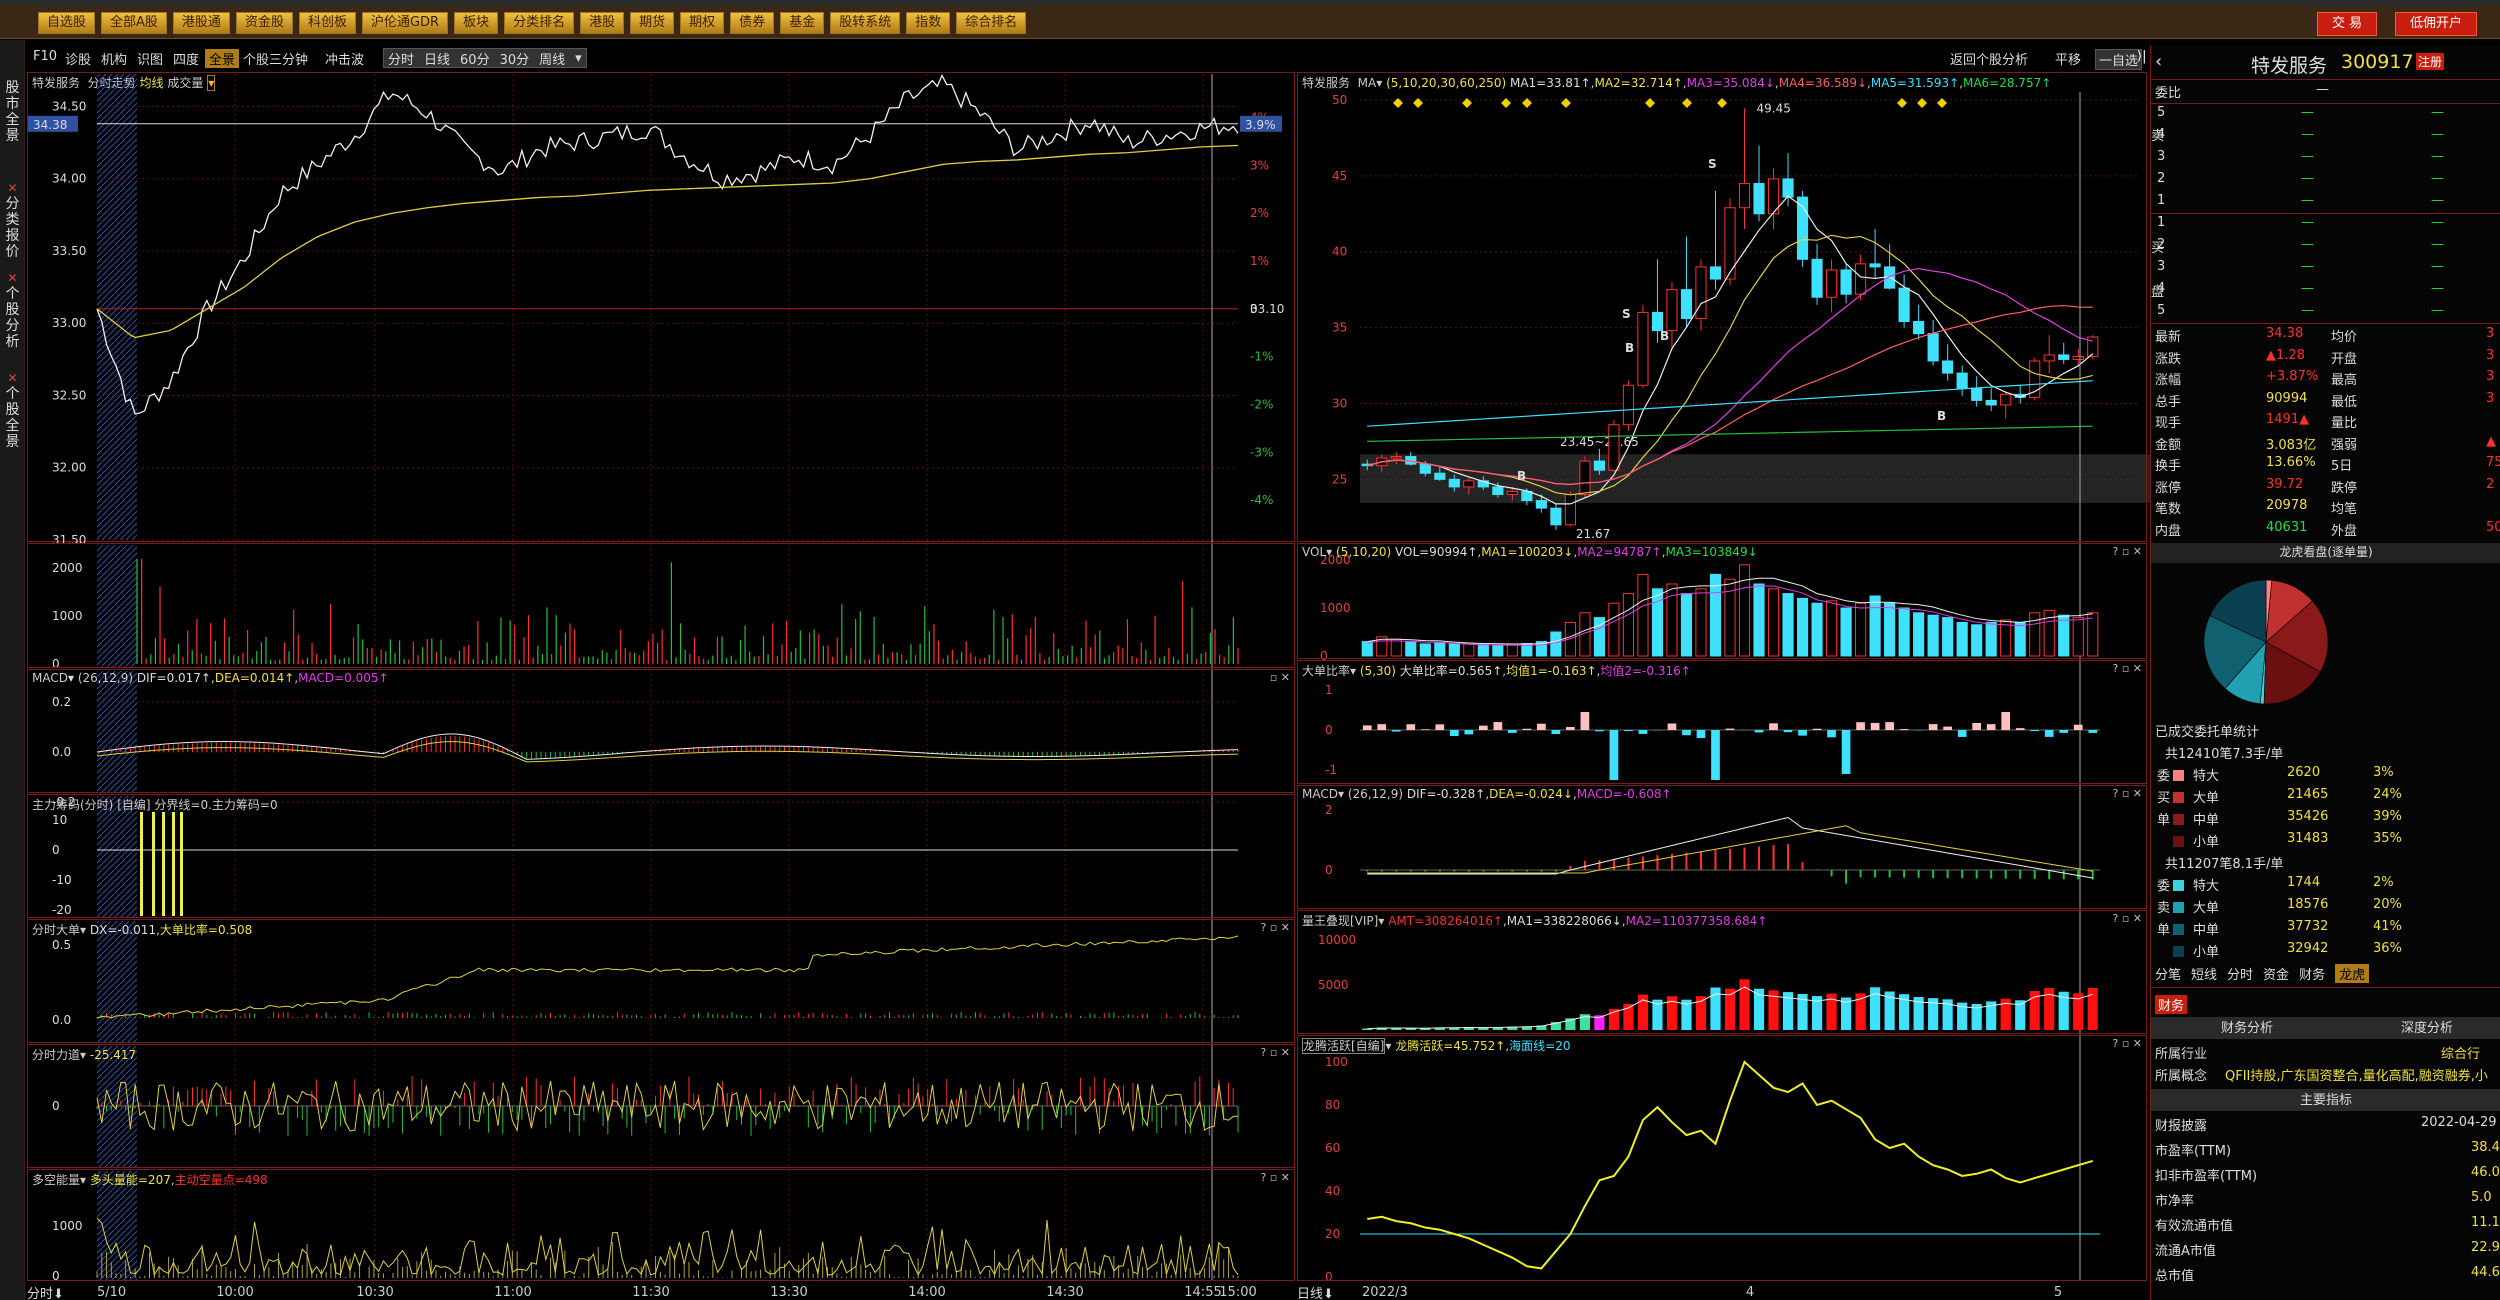 The image size is (2500, 1300). I want to click on fin-label: 有效流通市值, so click(2194, 1226).